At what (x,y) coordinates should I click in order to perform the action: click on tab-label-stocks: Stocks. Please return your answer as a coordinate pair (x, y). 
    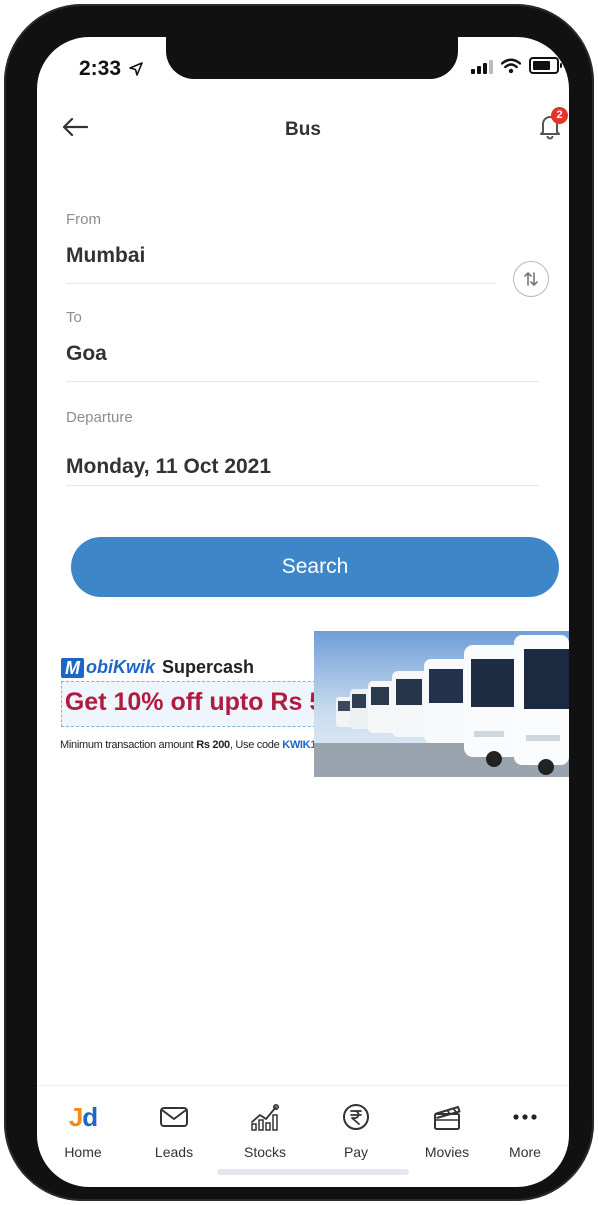
    Looking at the image, I should click on (264, 1152).